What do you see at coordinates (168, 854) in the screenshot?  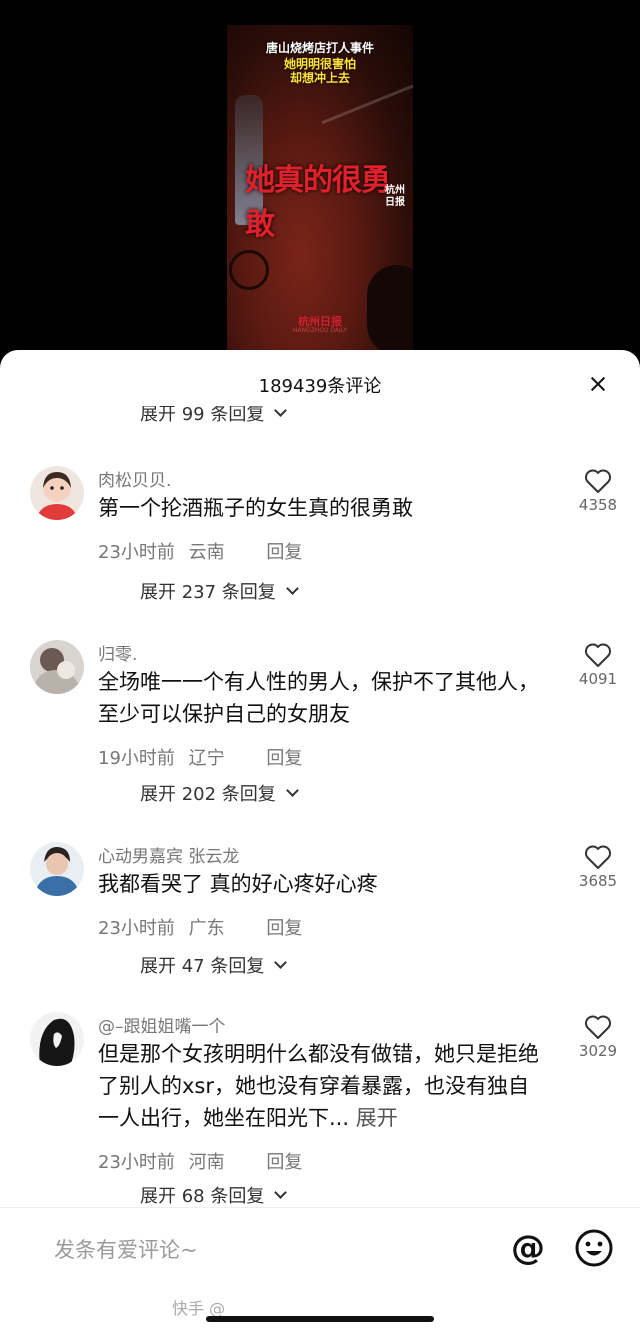 I see `comment-username: 心动男嘉宾 张云龙` at bounding box center [168, 854].